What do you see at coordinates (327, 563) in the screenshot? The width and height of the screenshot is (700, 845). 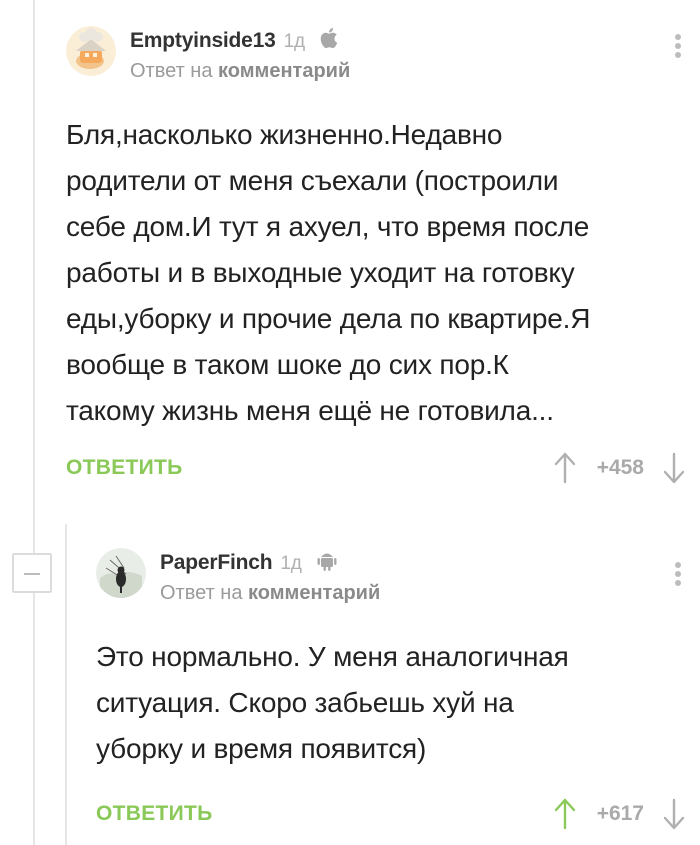 I see `android-icon` at bounding box center [327, 563].